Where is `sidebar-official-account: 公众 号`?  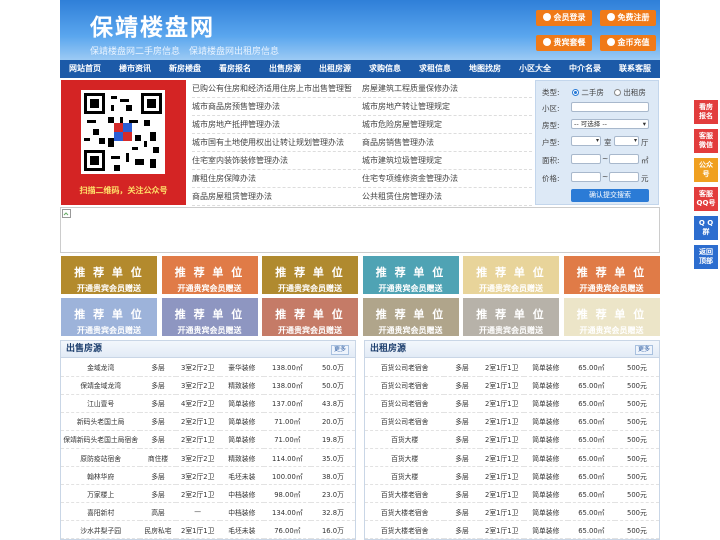 sidebar-official-account: 公众 号 is located at coordinates (706, 170).